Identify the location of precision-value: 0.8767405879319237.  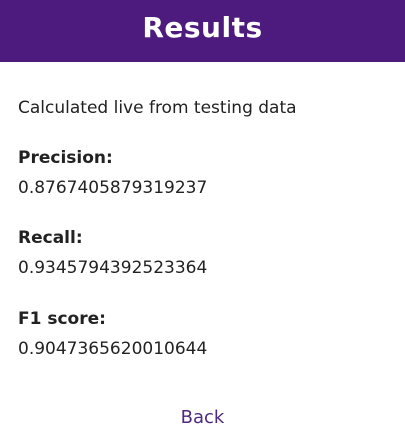
(113, 188).